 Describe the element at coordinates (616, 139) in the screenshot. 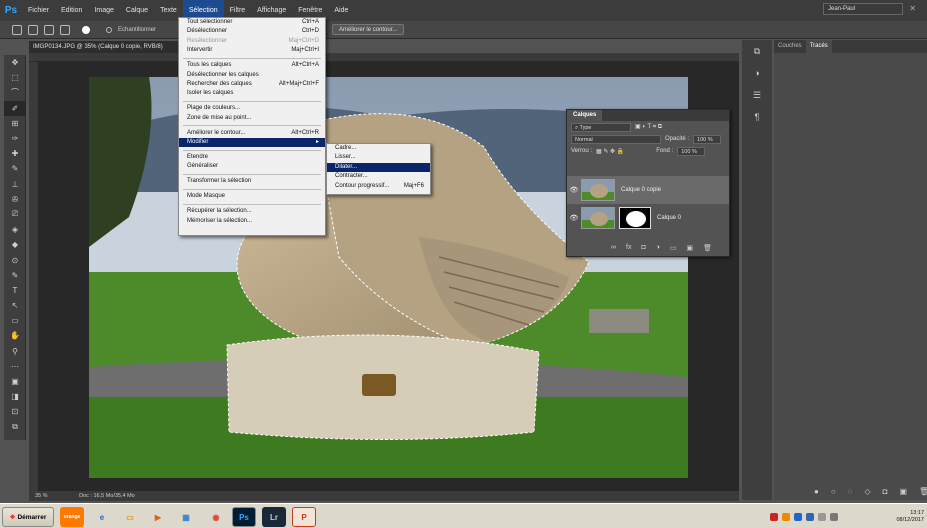

I see `blend-mode-select: Normal` at that location.